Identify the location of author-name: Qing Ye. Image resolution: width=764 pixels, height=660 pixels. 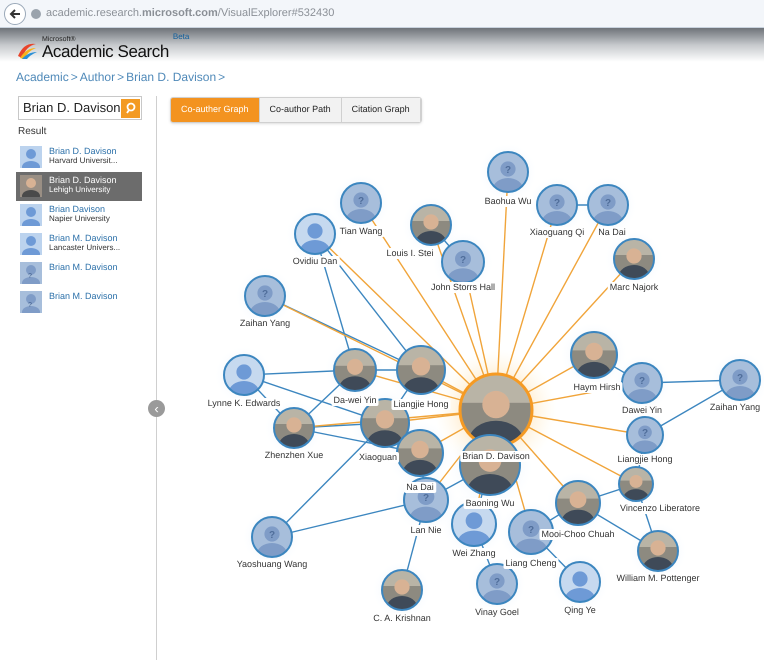
(580, 610).